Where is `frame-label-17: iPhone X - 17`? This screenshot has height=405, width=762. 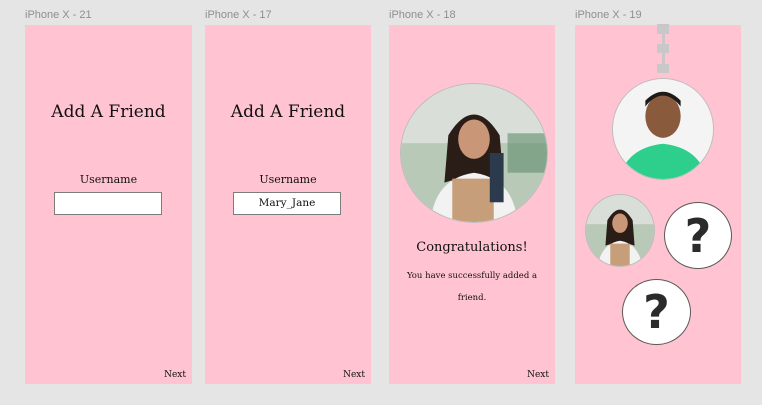
frame-label-17: iPhone X - 17 is located at coordinates (238, 15).